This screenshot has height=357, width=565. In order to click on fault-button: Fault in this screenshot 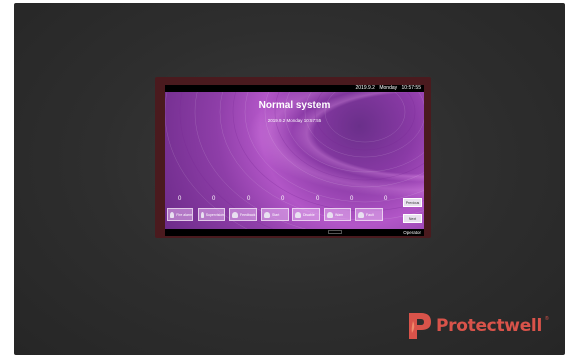, I will do `click(369, 214)`.